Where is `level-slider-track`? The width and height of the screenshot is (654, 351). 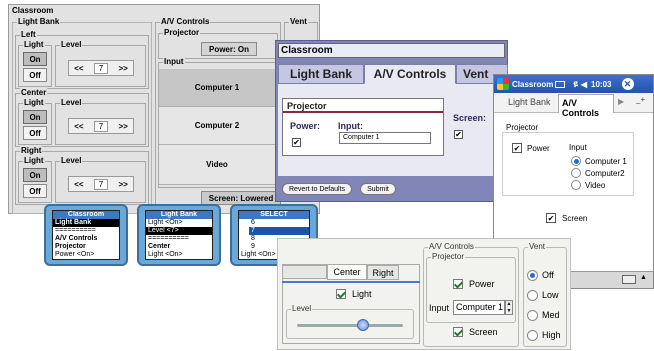 level-slider-track is located at coordinates (350, 325).